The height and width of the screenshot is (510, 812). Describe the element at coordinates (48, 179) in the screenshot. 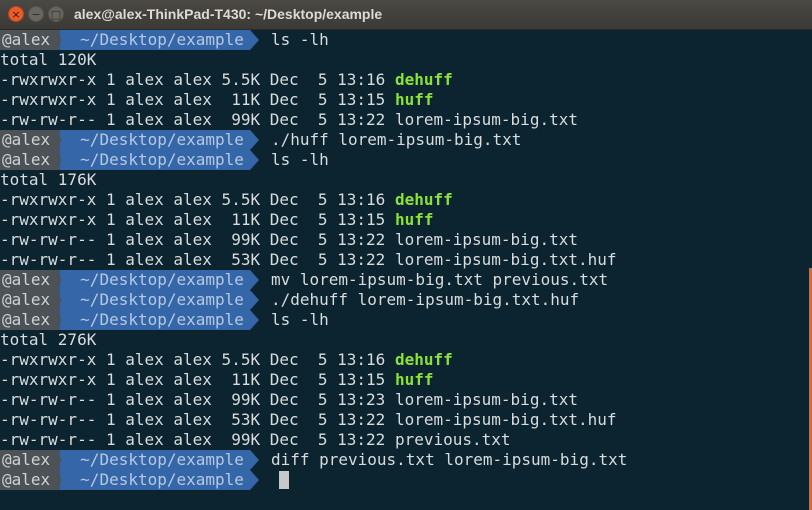

I see `total-line: total 176K` at that location.